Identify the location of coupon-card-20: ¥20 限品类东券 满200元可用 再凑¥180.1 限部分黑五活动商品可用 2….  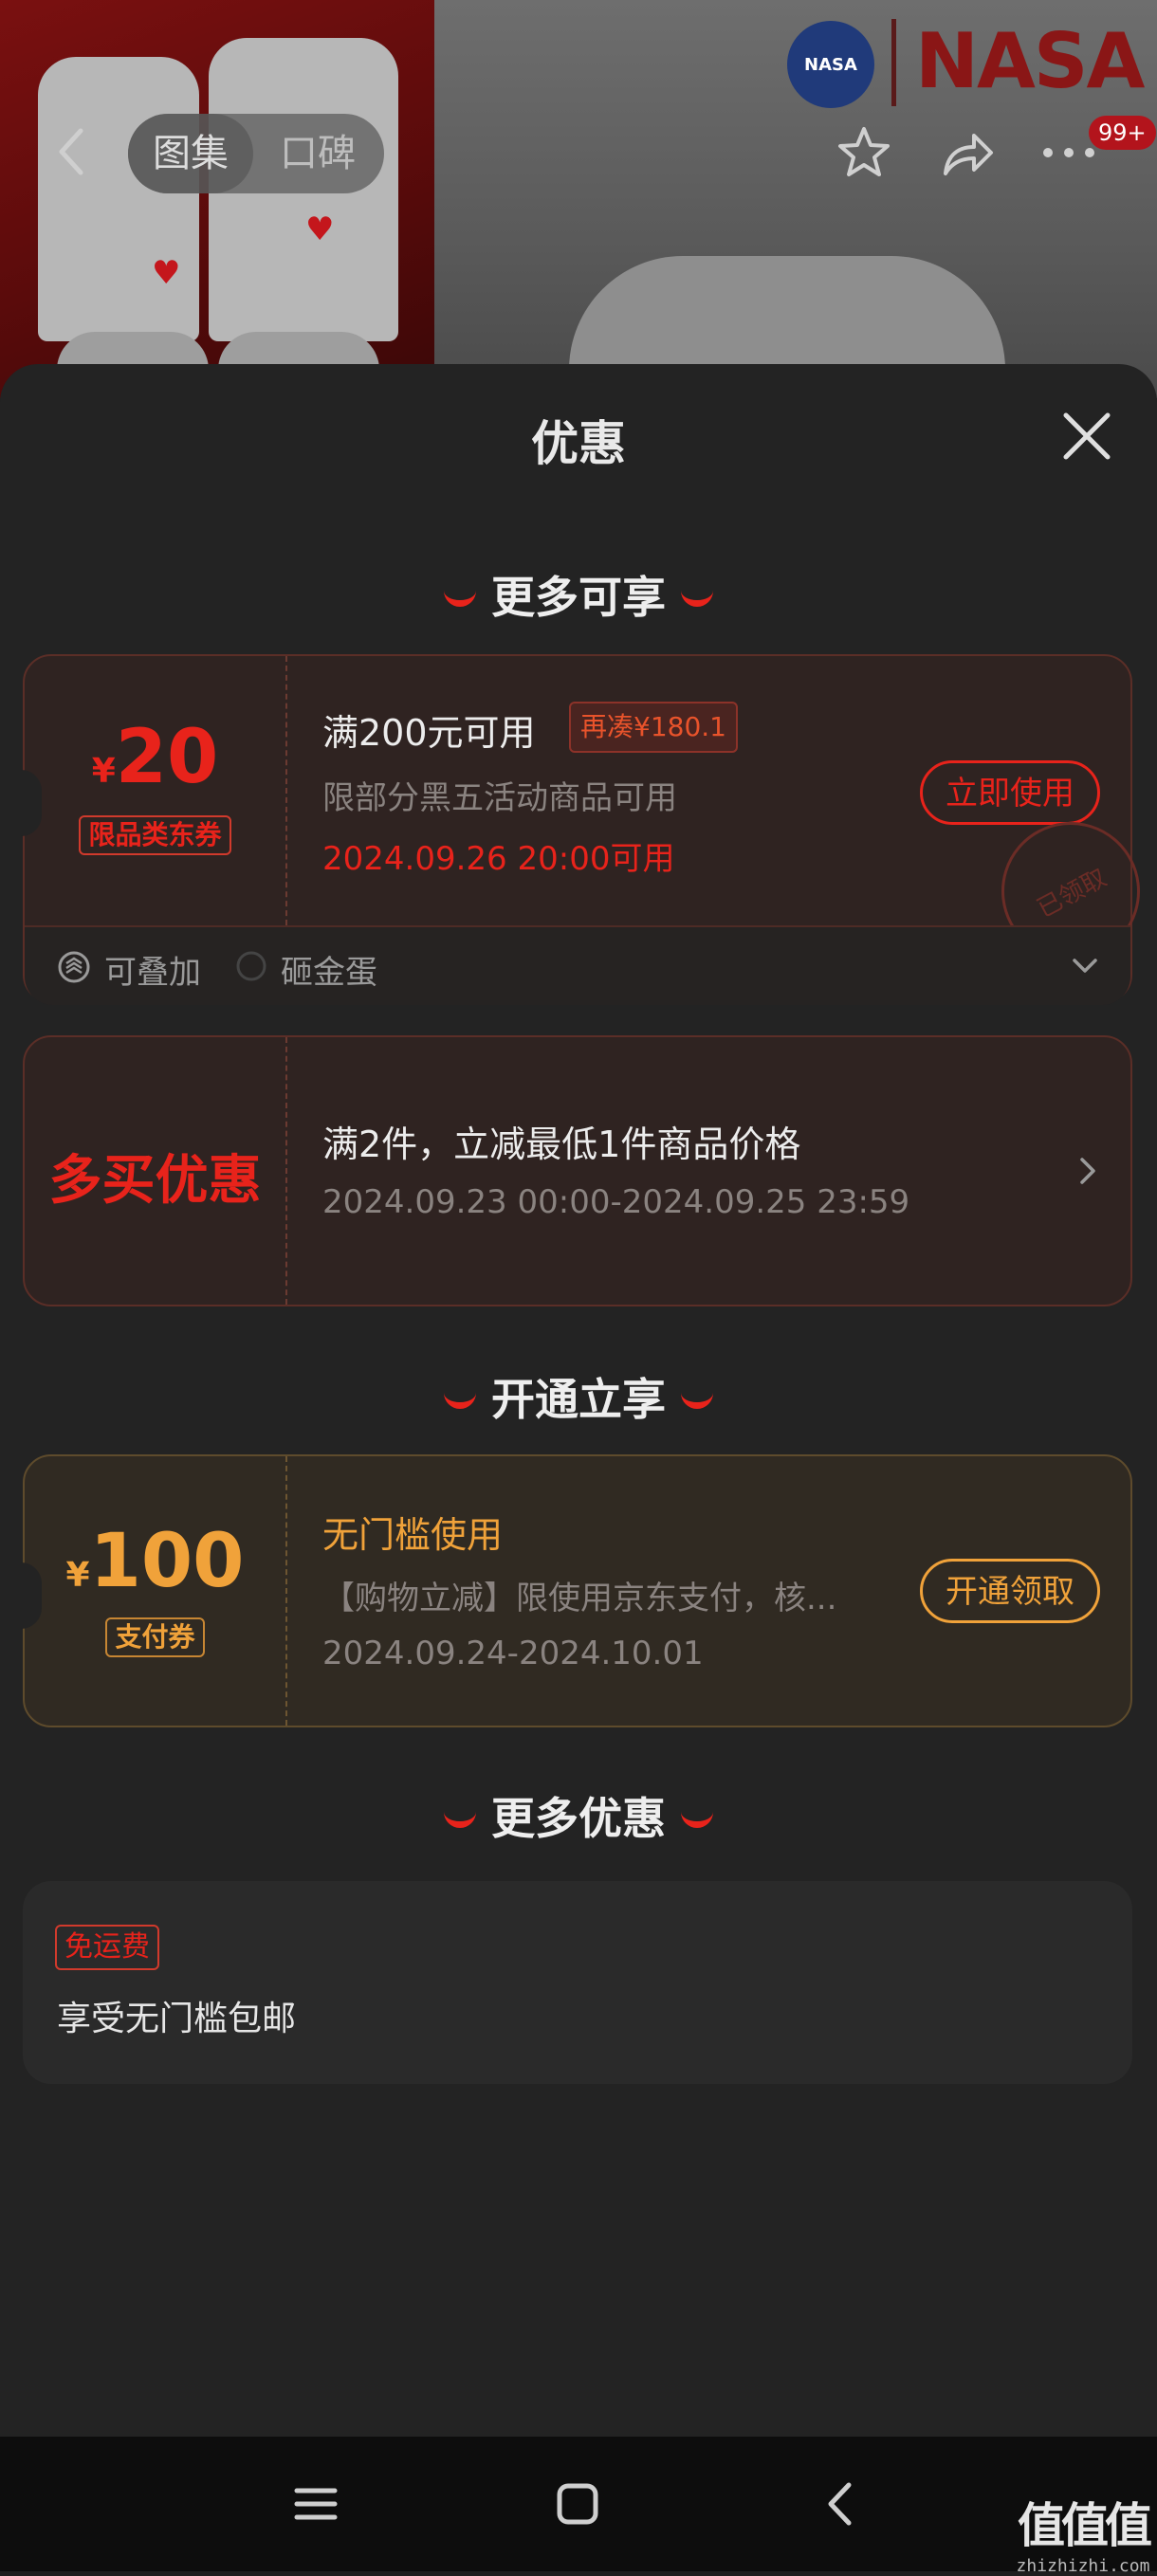
(589, 829).